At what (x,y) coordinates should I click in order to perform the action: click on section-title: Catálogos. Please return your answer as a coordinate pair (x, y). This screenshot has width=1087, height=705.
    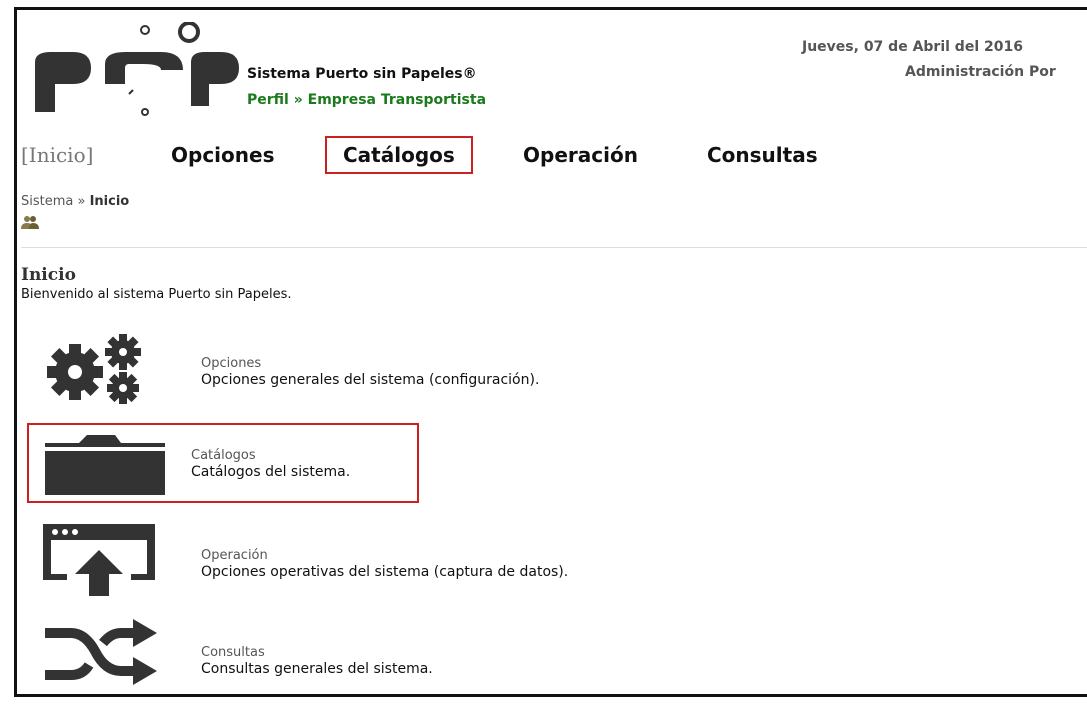
    Looking at the image, I should click on (223, 455).